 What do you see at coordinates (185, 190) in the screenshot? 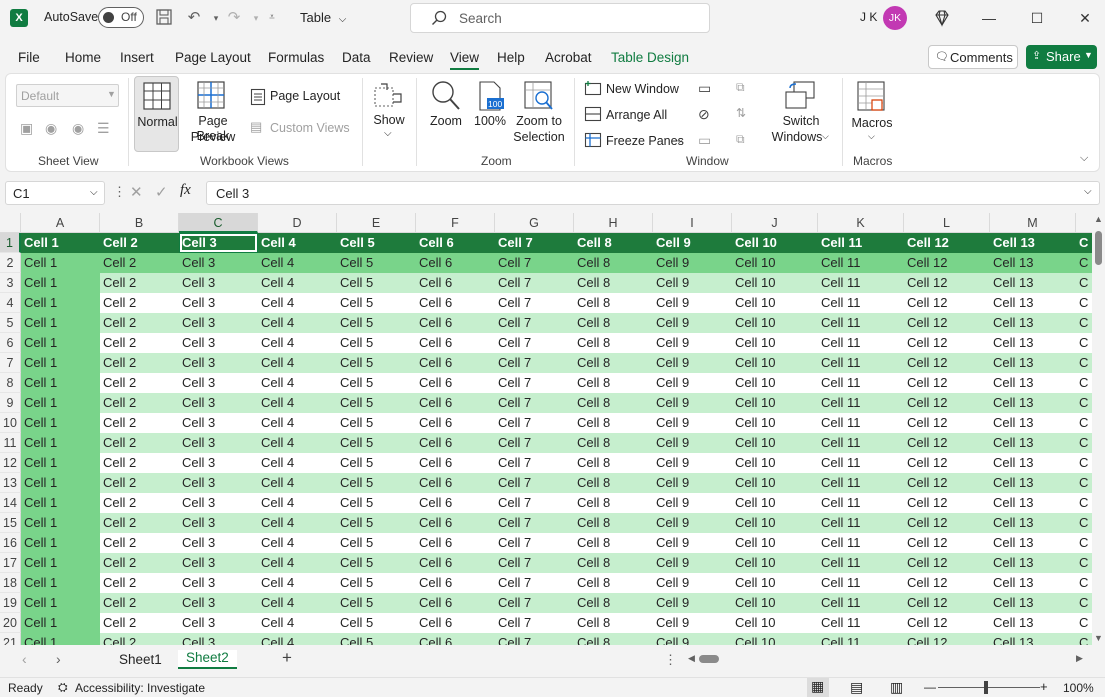
I see `insert-function-icon: fx` at bounding box center [185, 190].